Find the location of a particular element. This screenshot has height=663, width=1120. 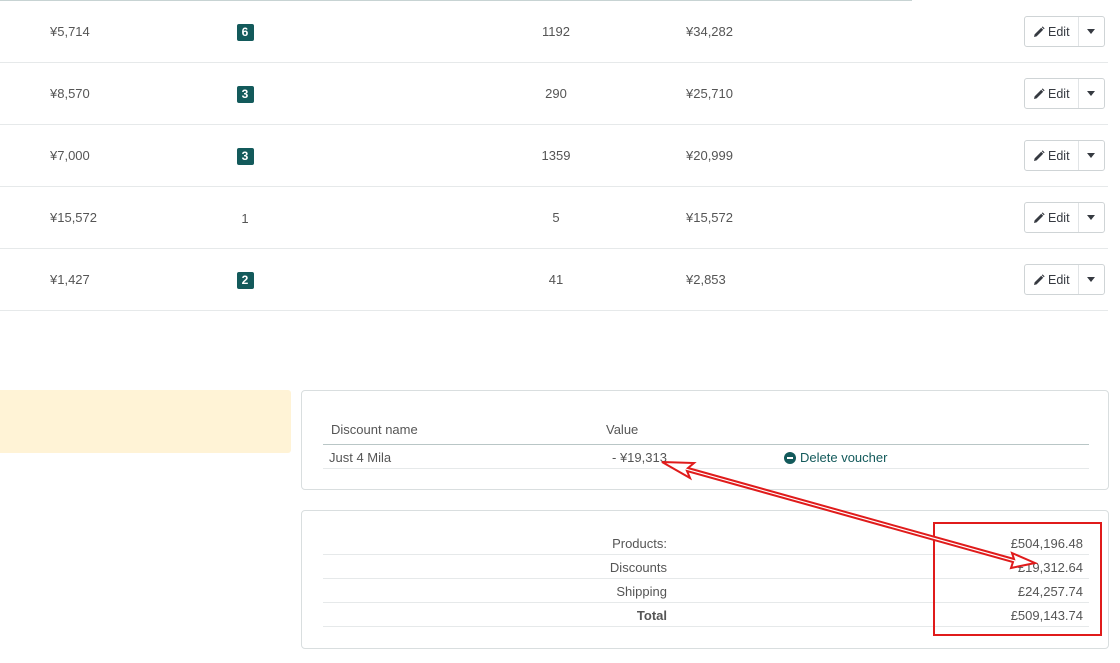

unit-price: ¥1,427 is located at coordinates (70, 279).